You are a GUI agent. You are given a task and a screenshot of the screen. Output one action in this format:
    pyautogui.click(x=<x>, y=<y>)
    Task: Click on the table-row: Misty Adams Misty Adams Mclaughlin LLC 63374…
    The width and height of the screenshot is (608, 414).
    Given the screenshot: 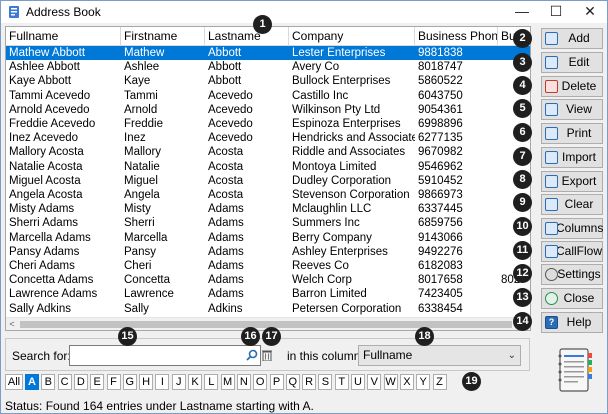 What is the action you would take?
    pyautogui.click(x=268, y=209)
    